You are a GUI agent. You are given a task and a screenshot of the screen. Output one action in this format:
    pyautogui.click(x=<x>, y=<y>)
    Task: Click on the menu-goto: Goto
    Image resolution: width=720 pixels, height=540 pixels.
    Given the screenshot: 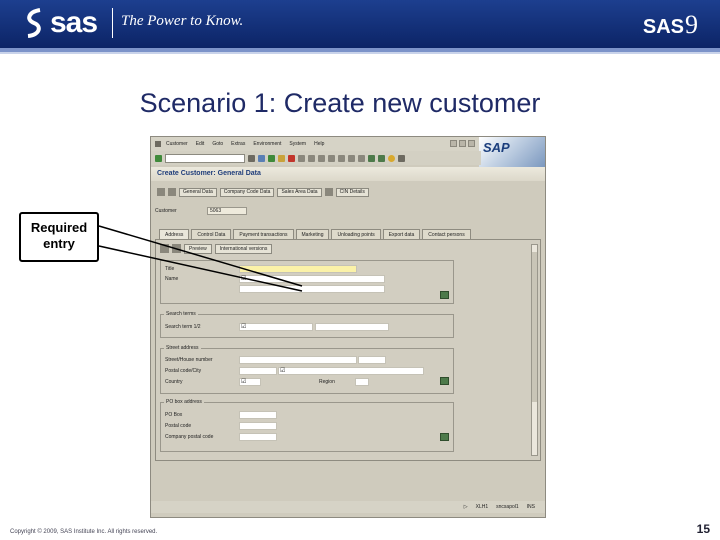 What is the action you would take?
    pyautogui.click(x=217, y=144)
    